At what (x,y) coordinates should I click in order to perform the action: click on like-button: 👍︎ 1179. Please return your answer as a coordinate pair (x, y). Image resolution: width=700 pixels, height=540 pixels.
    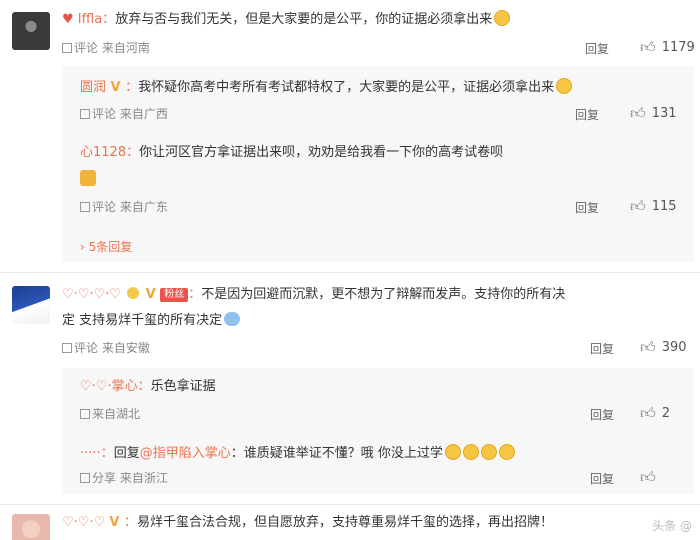
    Looking at the image, I should click on (667, 47).